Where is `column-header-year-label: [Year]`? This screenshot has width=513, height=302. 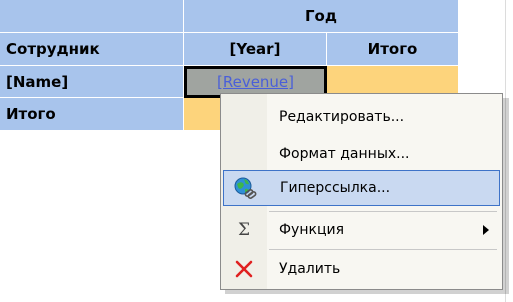
column-header-year-label: [Year] is located at coordinates (255, 49).